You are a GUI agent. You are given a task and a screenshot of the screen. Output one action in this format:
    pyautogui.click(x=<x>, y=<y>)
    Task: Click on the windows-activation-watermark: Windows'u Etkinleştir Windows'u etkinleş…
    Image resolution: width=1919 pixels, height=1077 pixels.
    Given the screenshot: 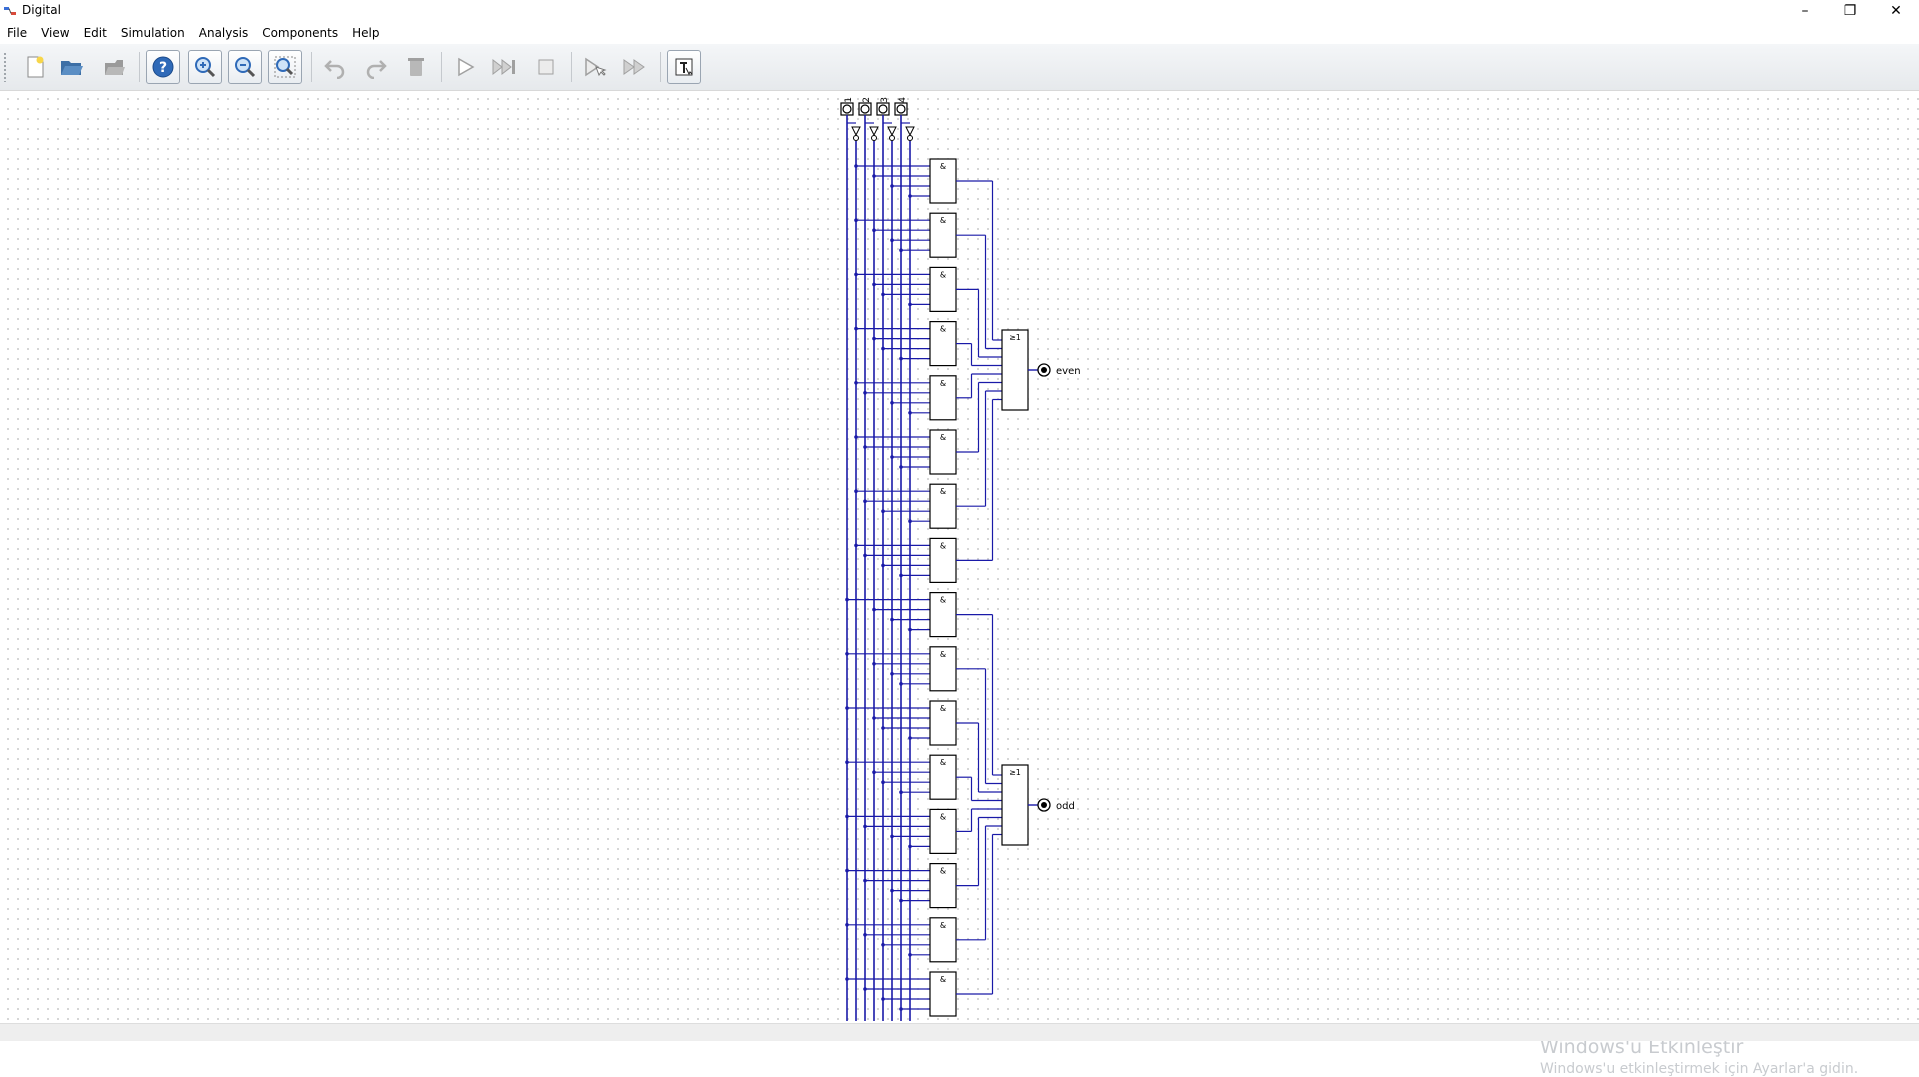 What is the action you would take?
    pyautogui.click(x=1699, y=1056)
    